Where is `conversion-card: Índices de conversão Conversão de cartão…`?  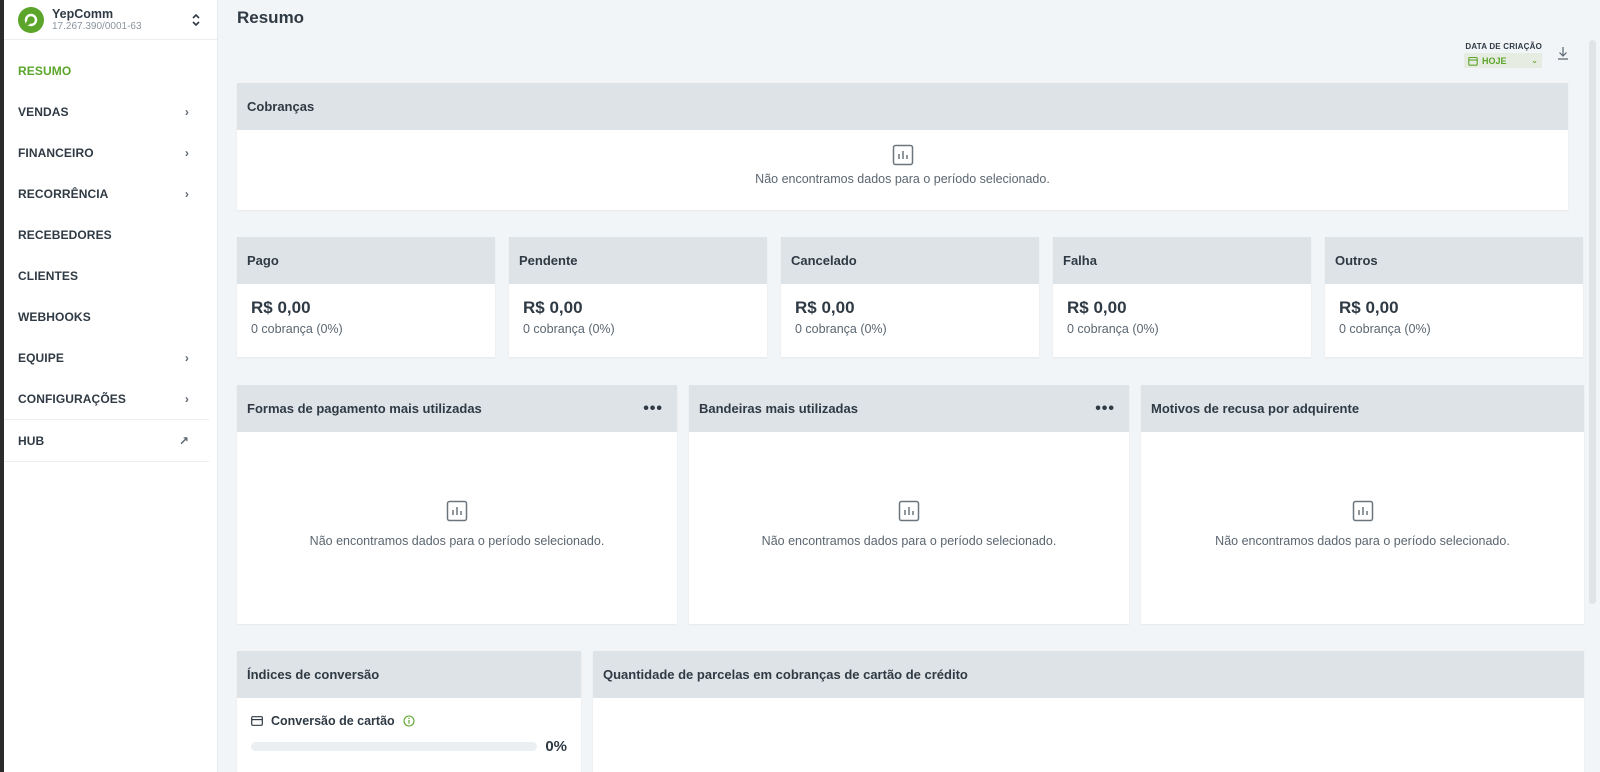
conversion-card: Índices de conversão Conversão de cartão… is located at coordinates (409, 711).